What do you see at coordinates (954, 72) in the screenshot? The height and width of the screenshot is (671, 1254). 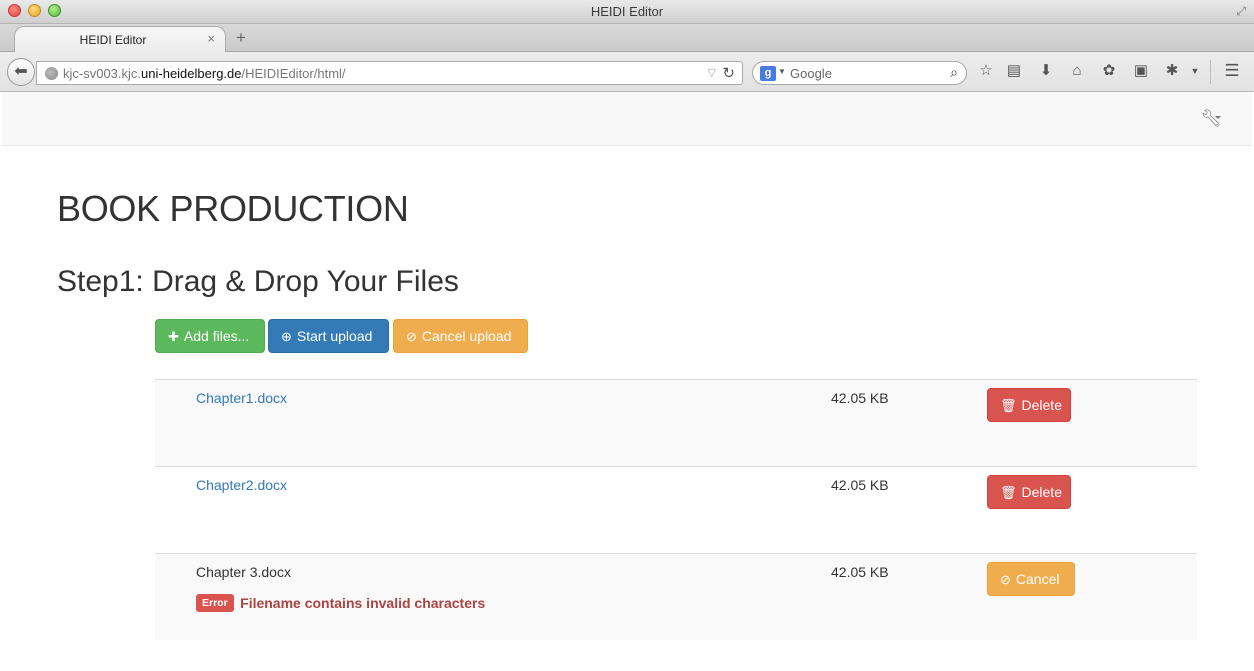 I see `search-icon: ⌕` at bounding box center [954, 72].